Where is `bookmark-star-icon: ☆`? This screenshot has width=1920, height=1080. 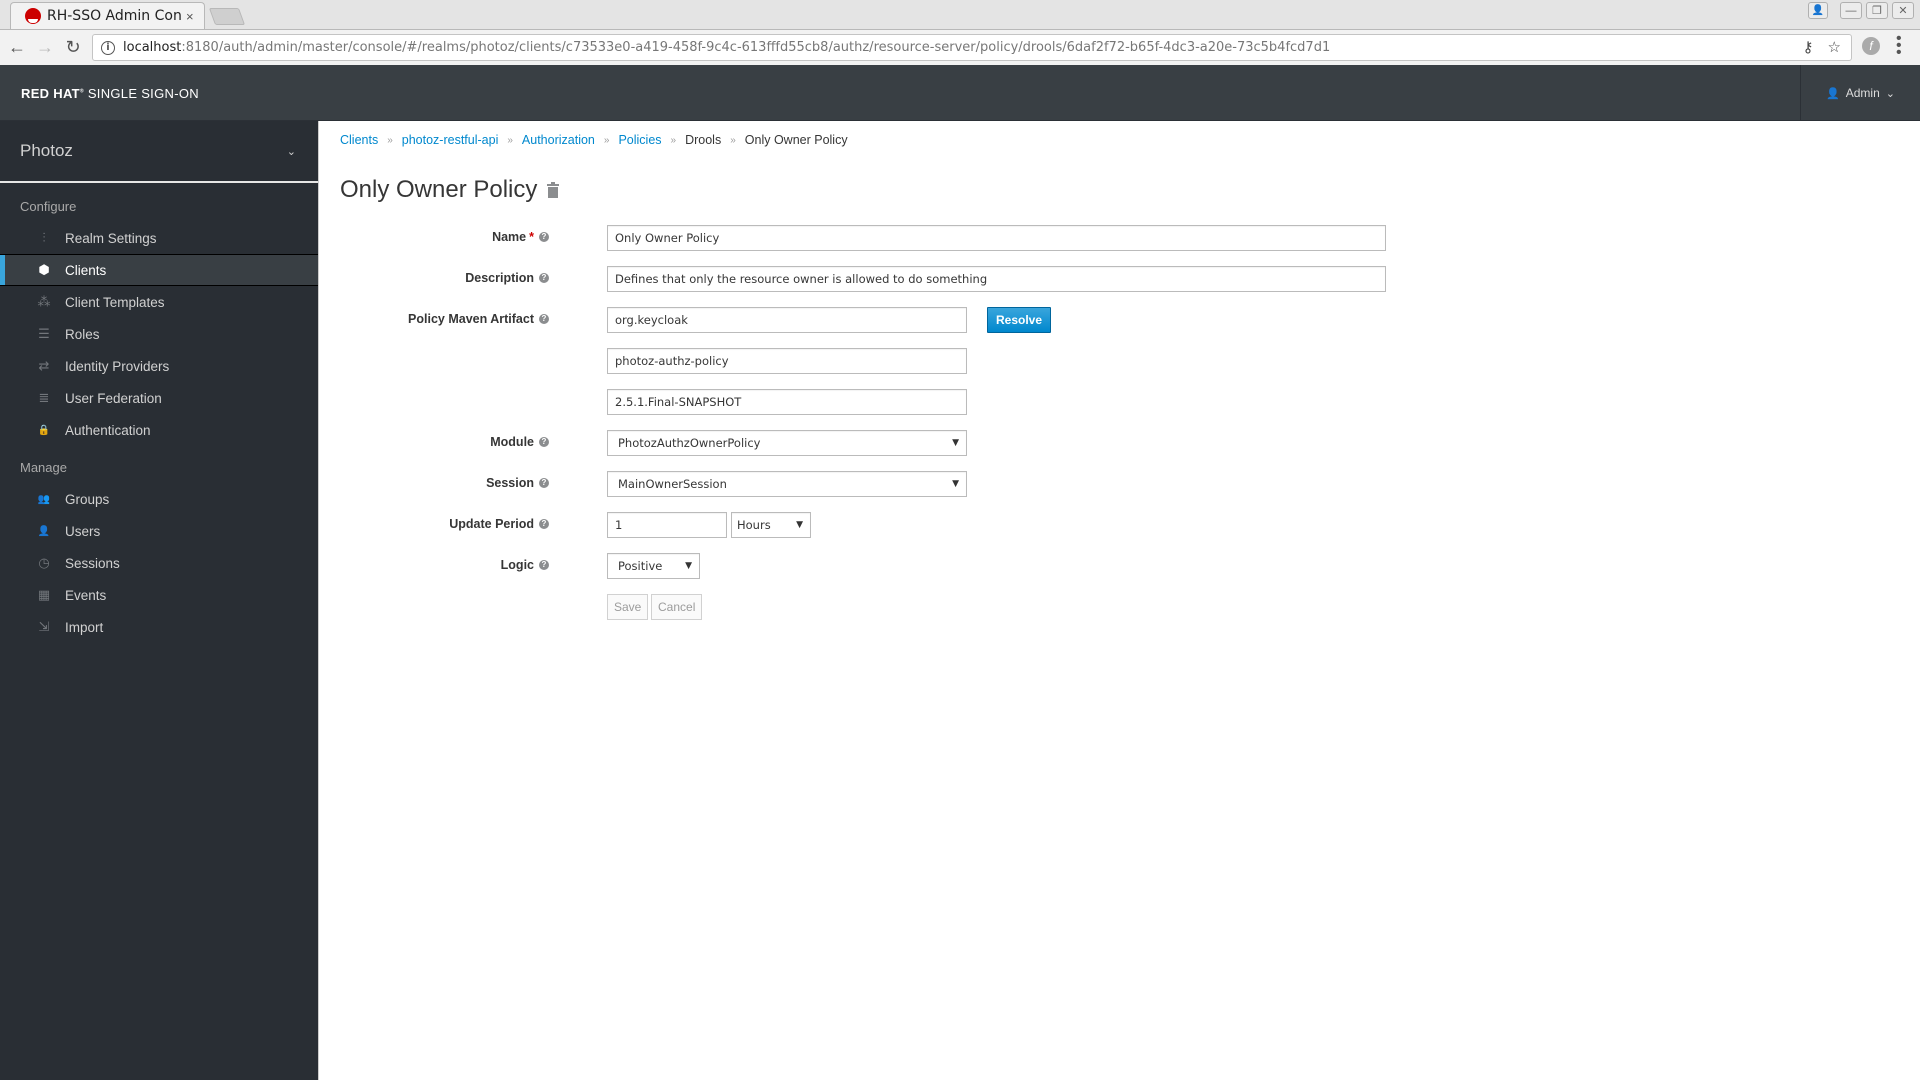 bookmark-star-icon: ☆ is located at coordinates (1834, 47).